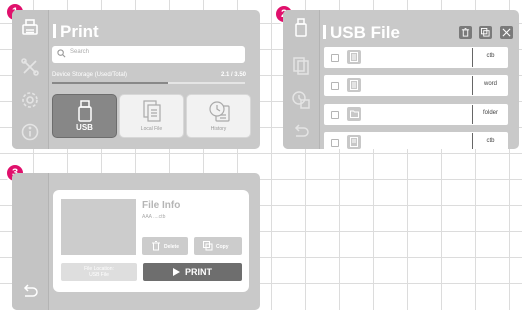  Describe the element at coordinates (30, 67) in the screenshot. I see `tools-icon` at that location.